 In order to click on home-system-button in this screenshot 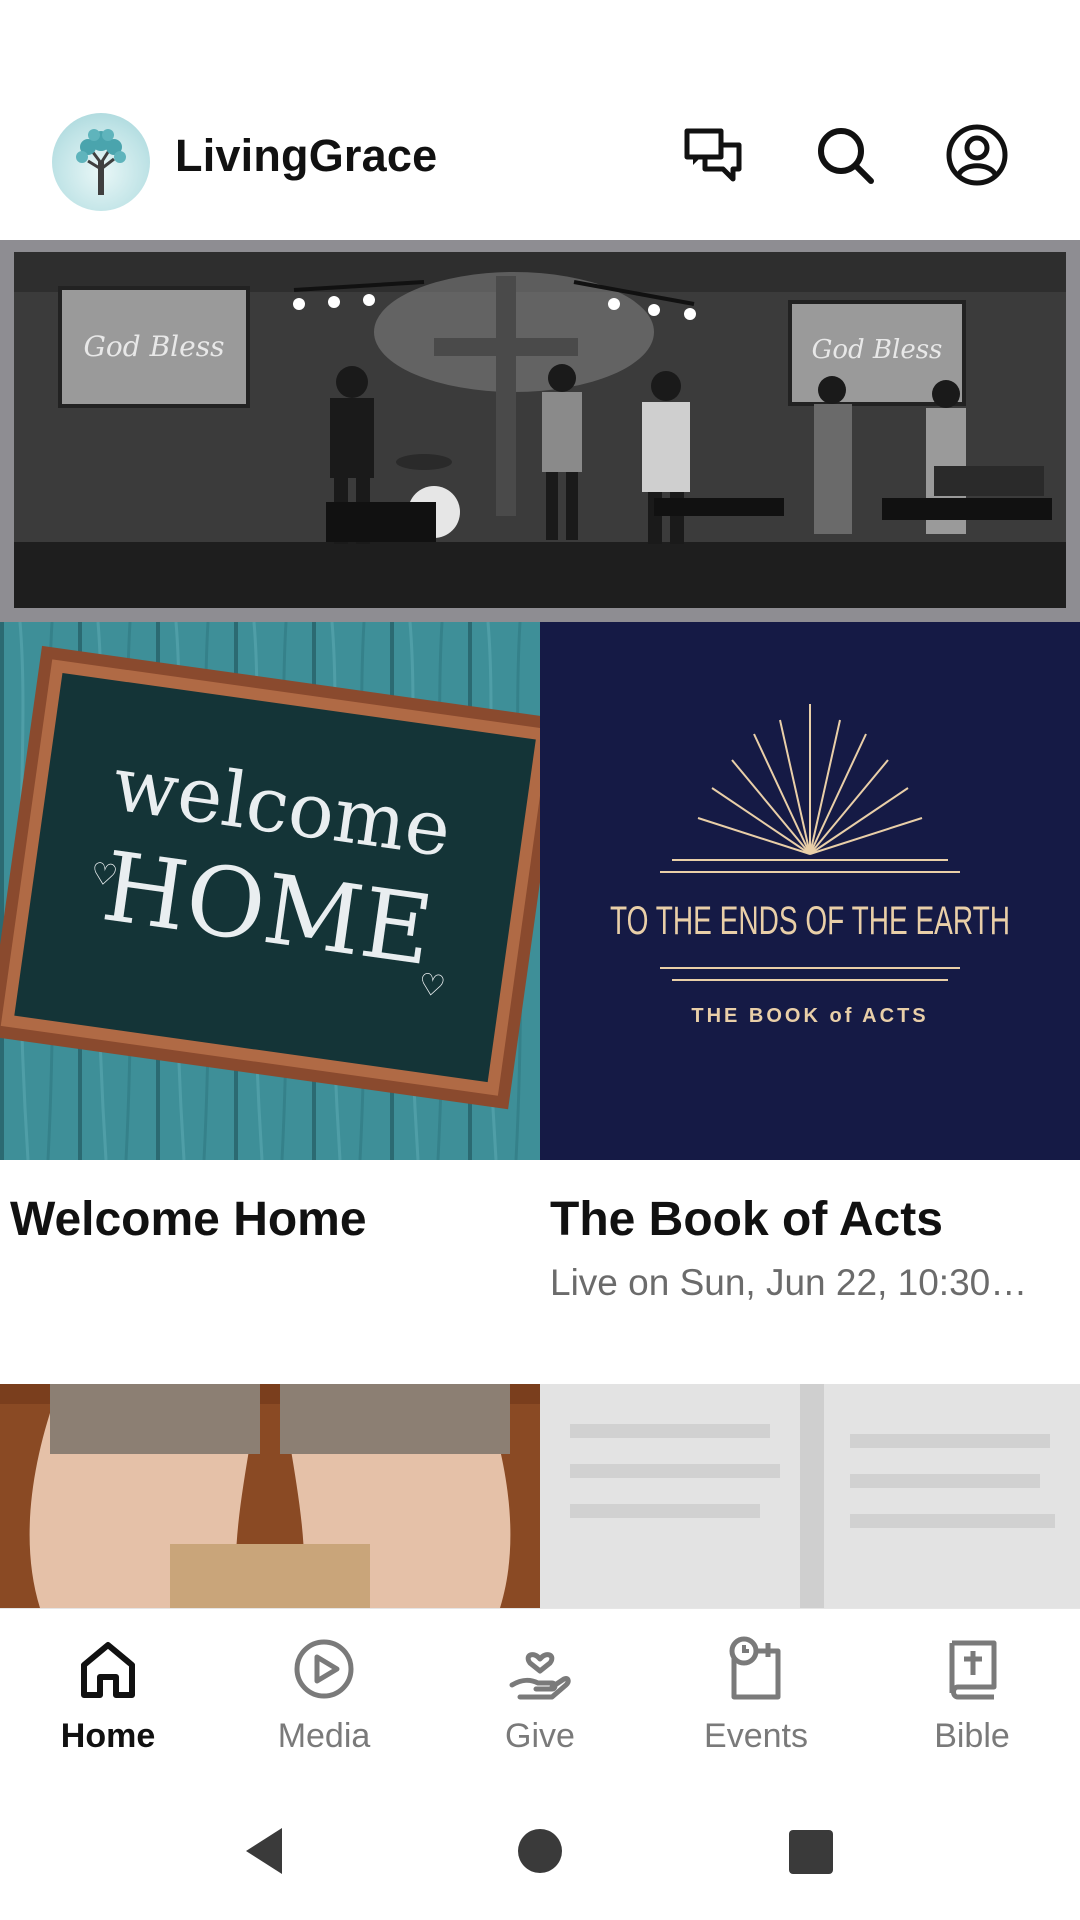, I will do `click(540, 1851)`.